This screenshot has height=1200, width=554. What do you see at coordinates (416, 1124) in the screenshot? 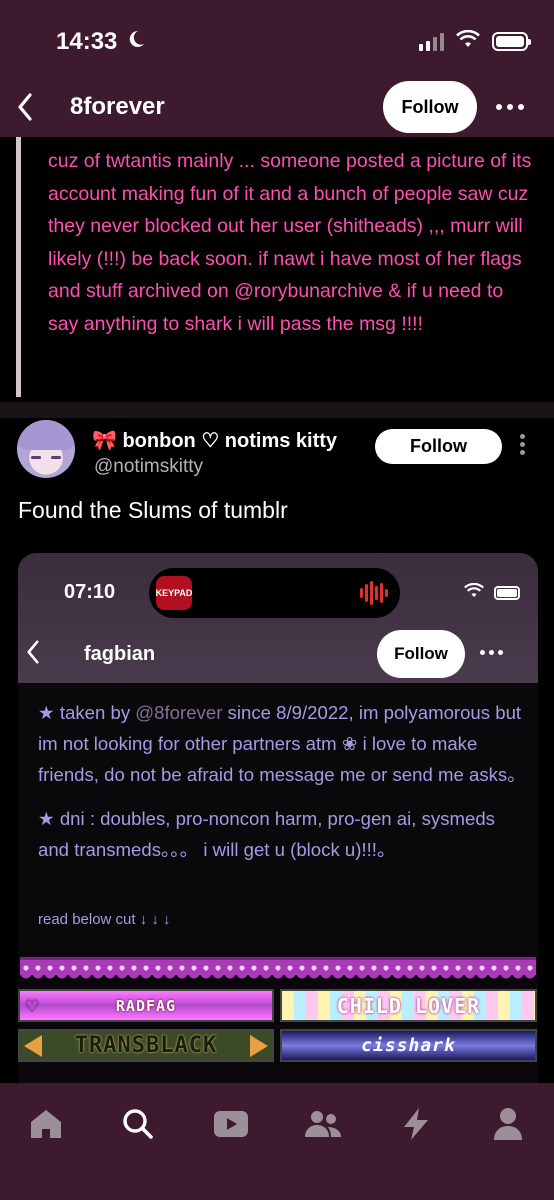
I see `activity-icon` at bounding box center [416, 1124].